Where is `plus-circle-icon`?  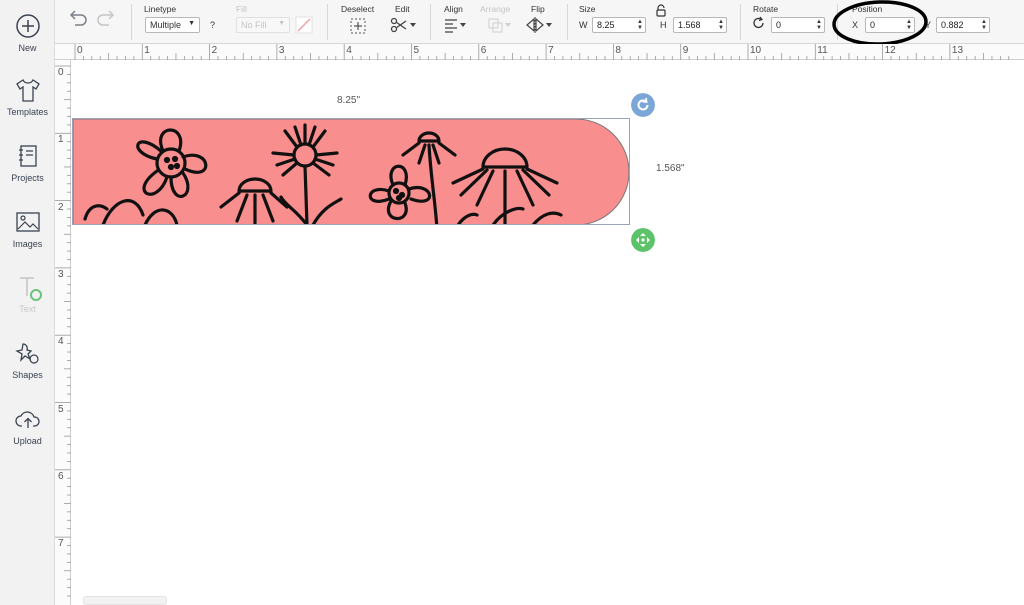 plus-circle-icon is located at coordinates (27, 26).